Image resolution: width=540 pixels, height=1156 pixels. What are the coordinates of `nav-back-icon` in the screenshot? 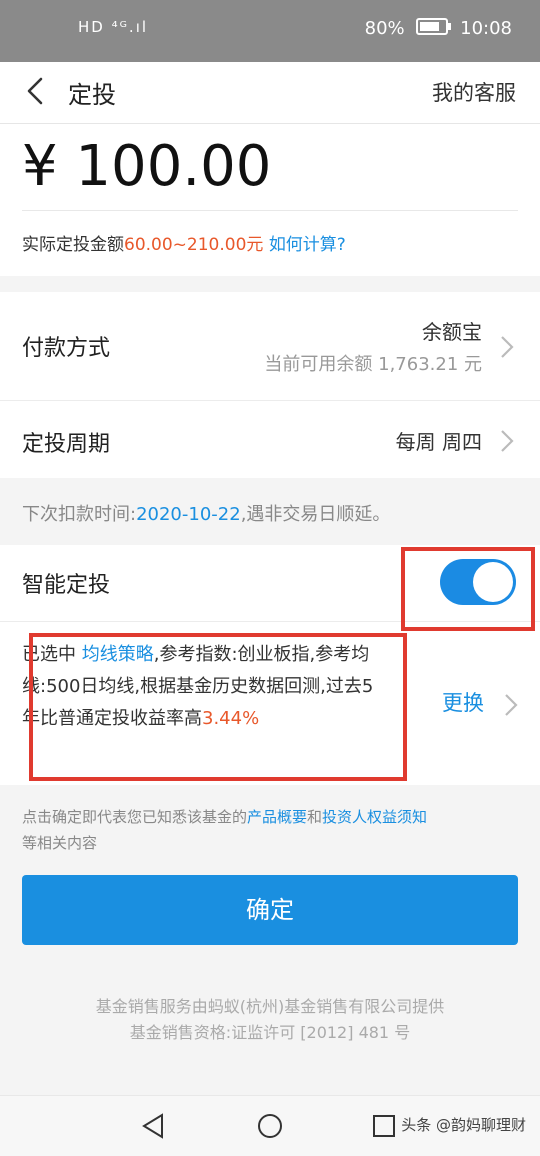 It's located at (154, 1126).